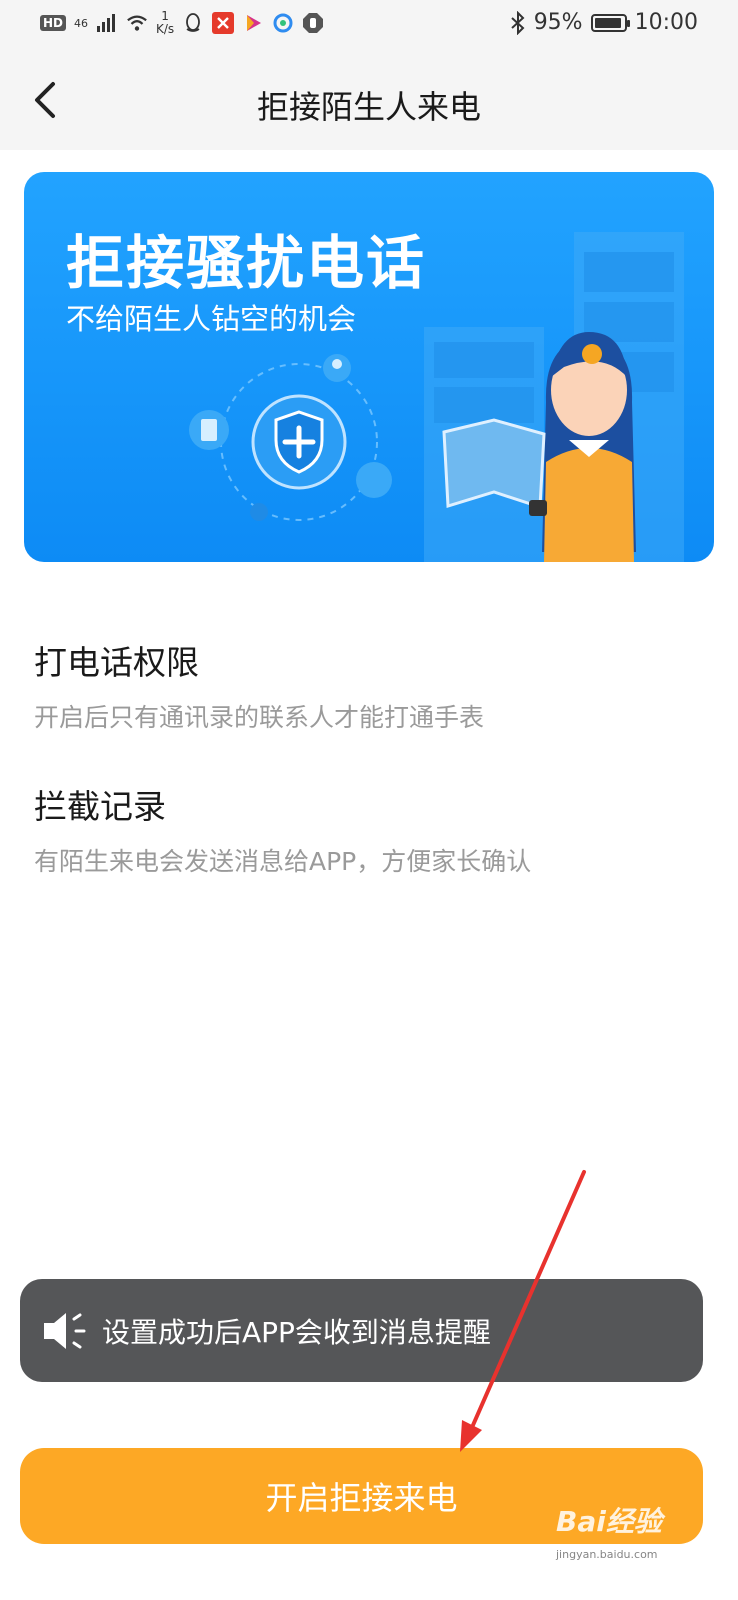  I want to click on status-bar: HD 46 1 K/s 95% 10:00, so click(369, 26).